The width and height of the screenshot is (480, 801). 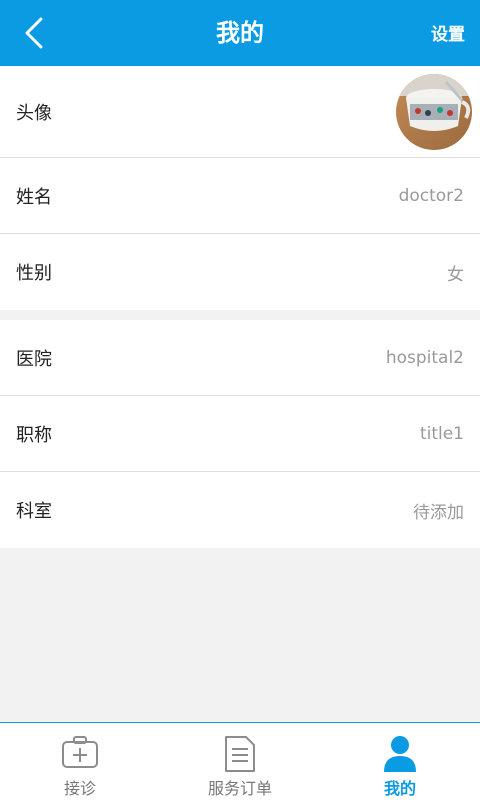 What do you see at coordinates (239, 788) in the screenshot?
I see `tab-service-orders-label: 服务订单` at bounding box center [239, 788].